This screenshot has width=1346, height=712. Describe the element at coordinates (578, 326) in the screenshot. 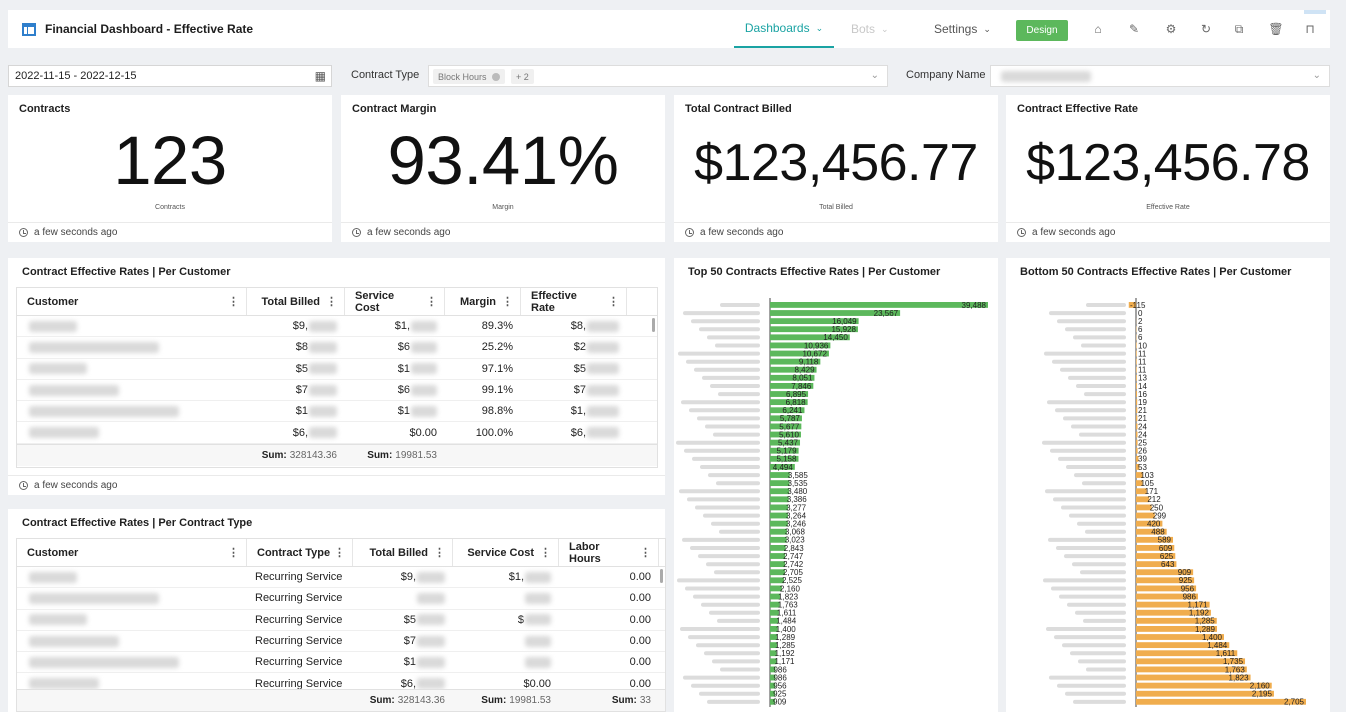

I see `effective-rate-cell-visible: $8,` at that location.